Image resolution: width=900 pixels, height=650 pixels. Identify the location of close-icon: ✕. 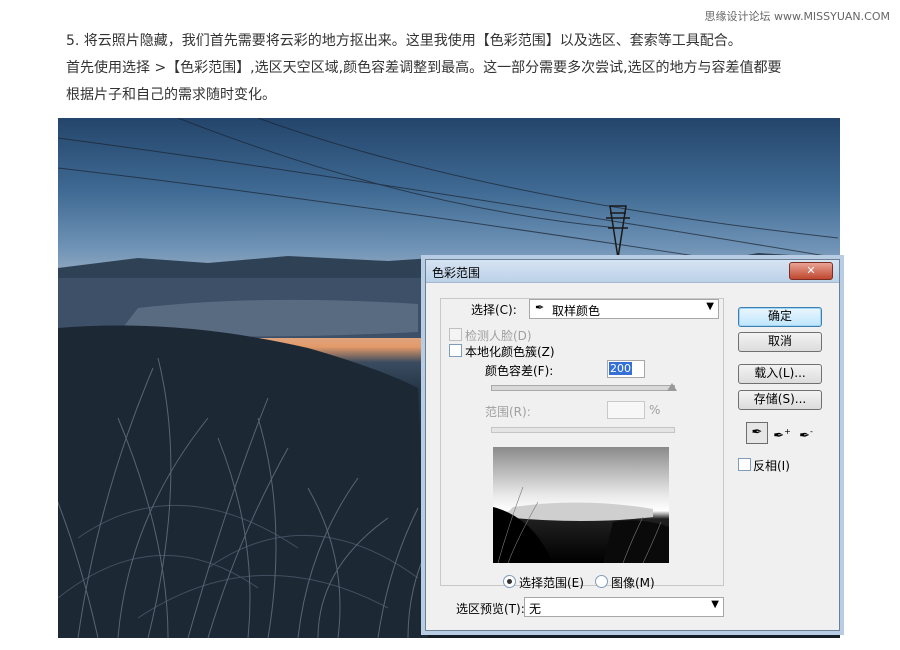
(811, 271).